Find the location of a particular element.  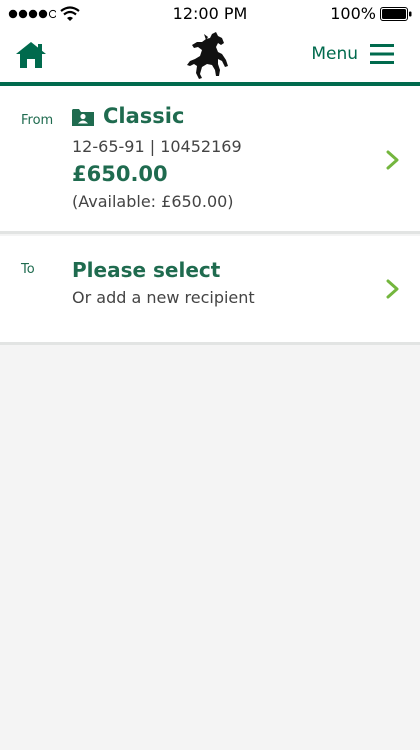

add-recipient-hint: Or add a new recipient is located at coordinates (163, 297).